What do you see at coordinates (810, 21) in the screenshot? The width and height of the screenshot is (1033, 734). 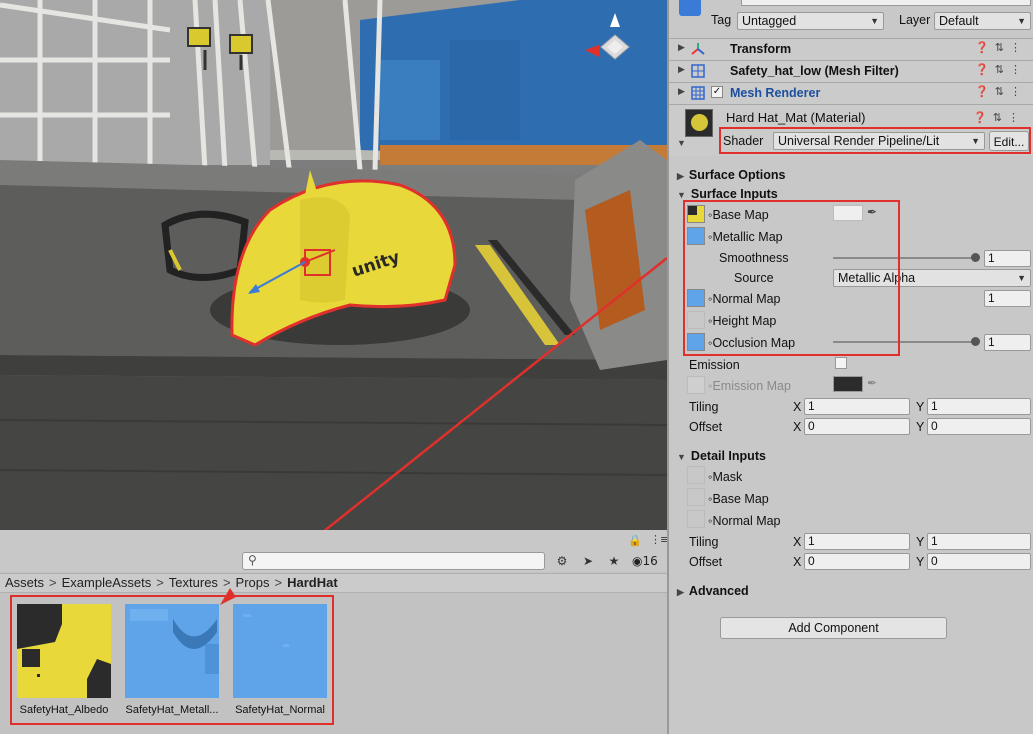 I see `tag-dropdown: Untagged ▼` at bounding box center [810, 21].